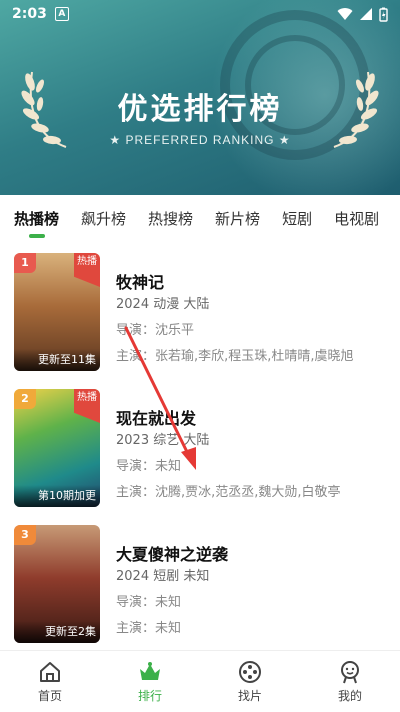 The image size is (400, 712). Describe the element at coordinates (366, 14) in the screenshot. I see `signal-icon` at that location.